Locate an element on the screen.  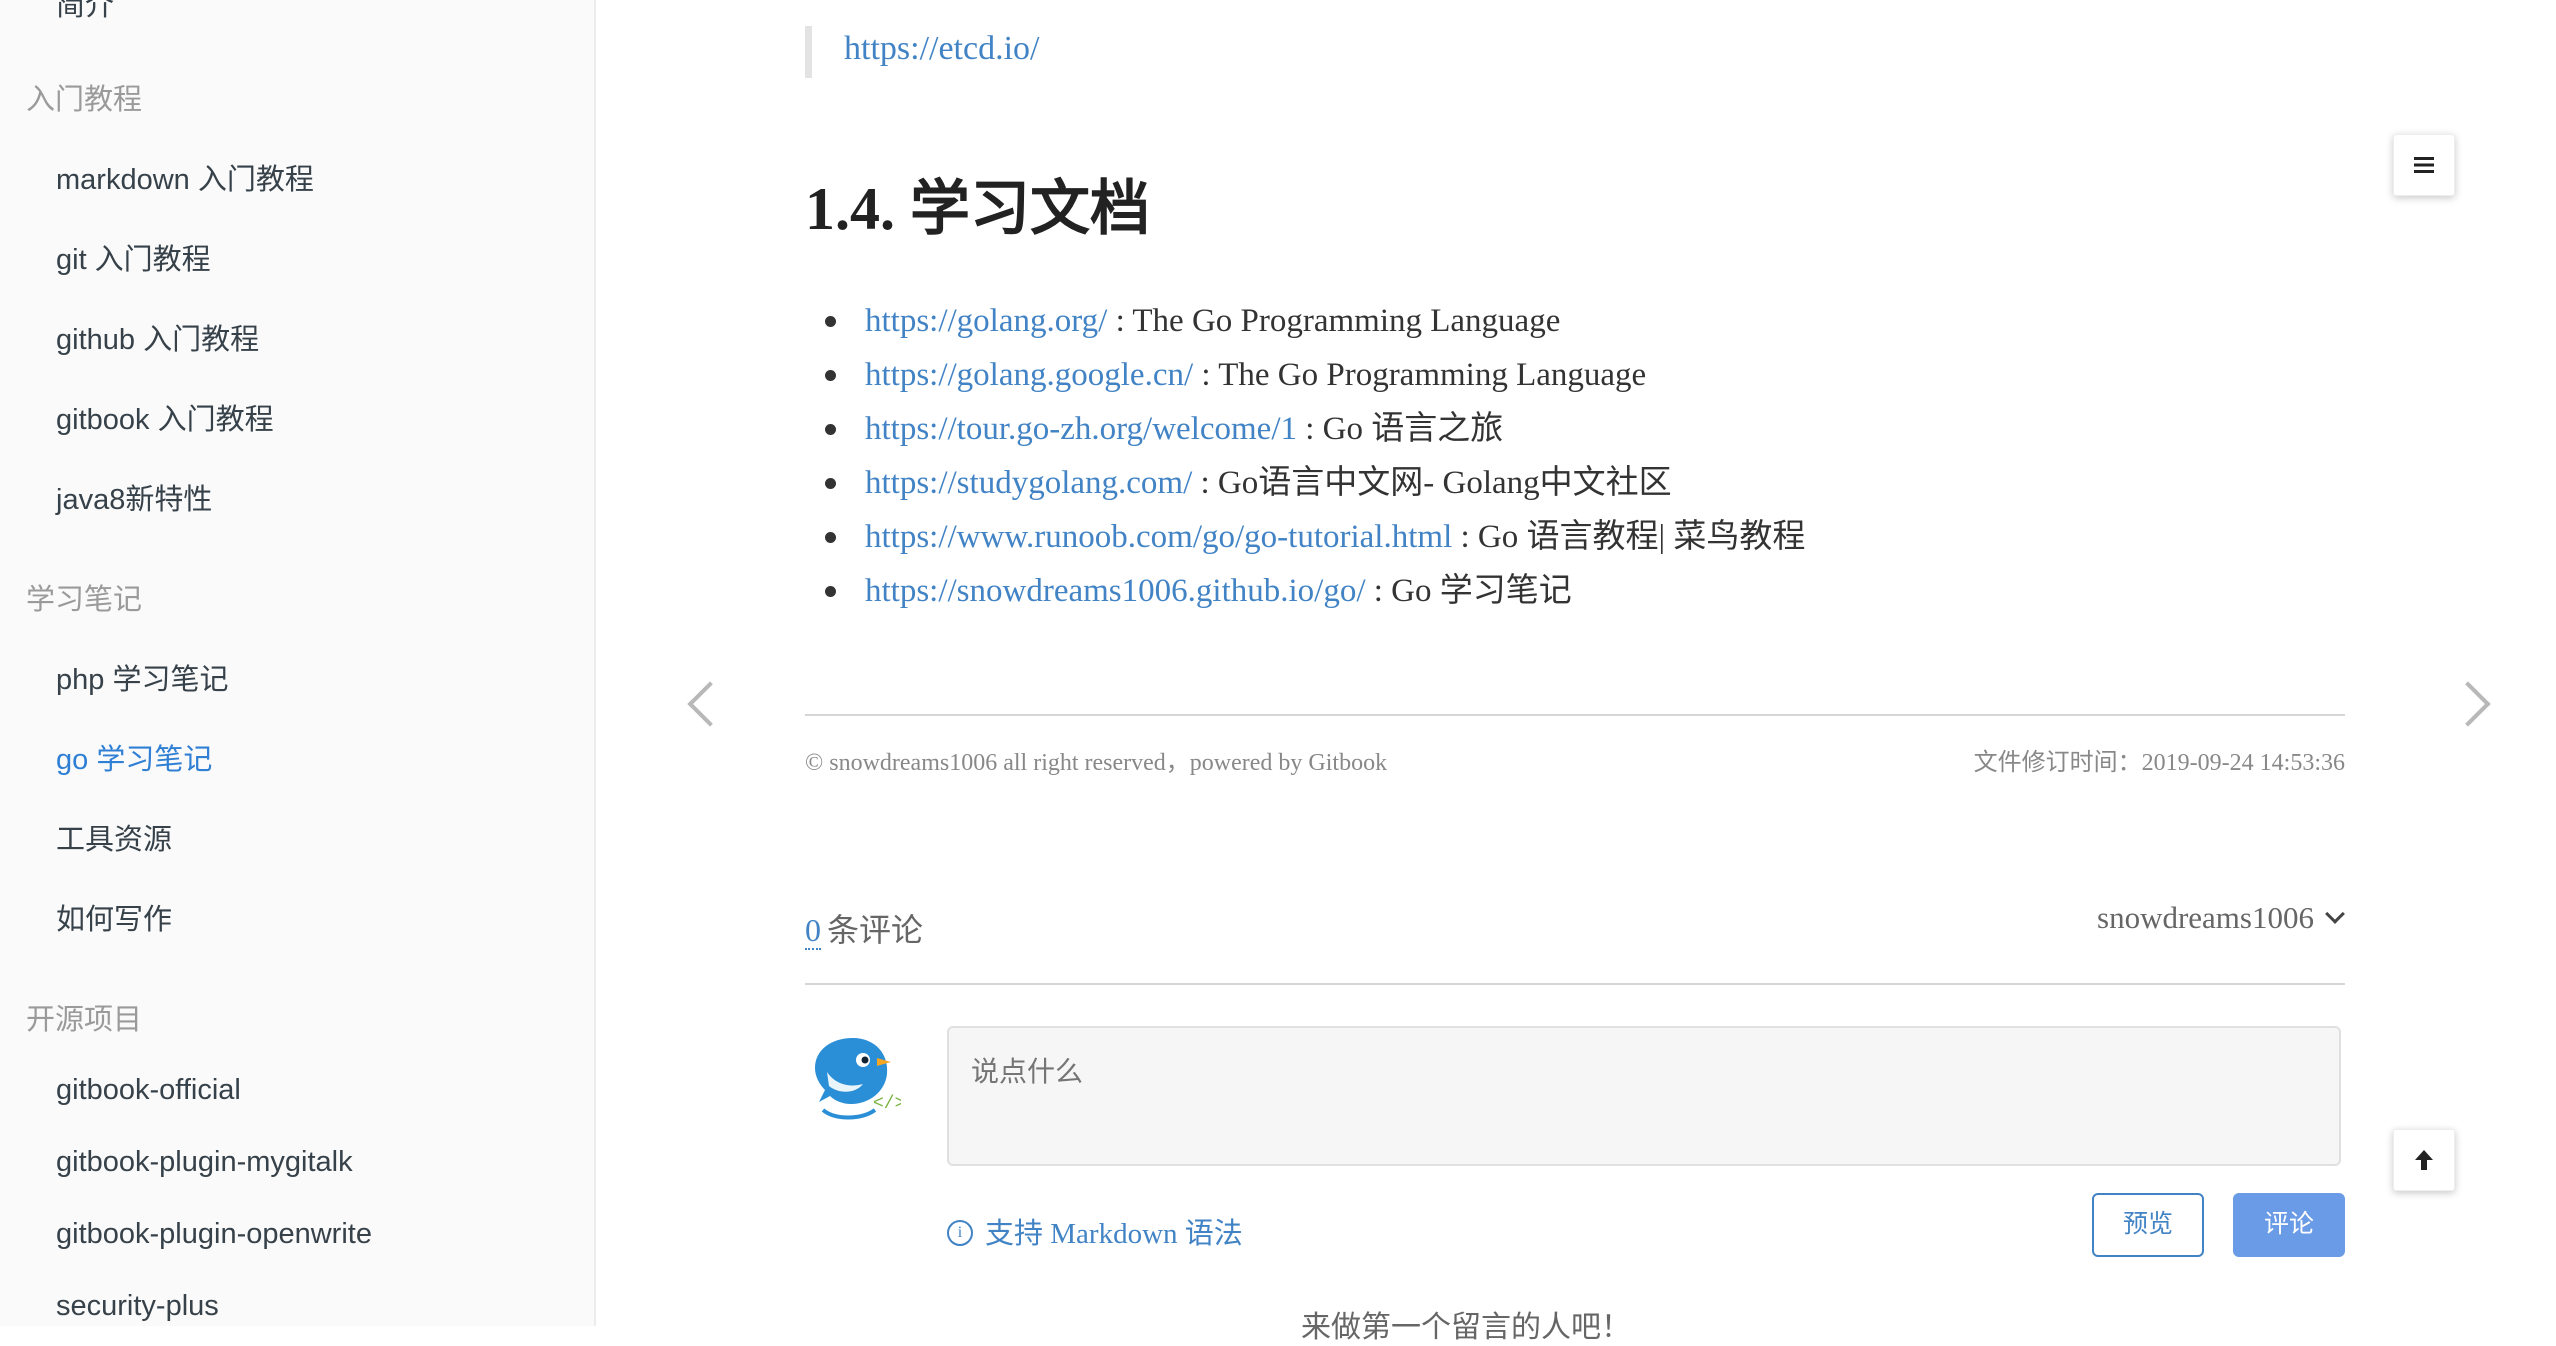
modified-label: 文件修订时间： is located at coordinates (2057, 763).